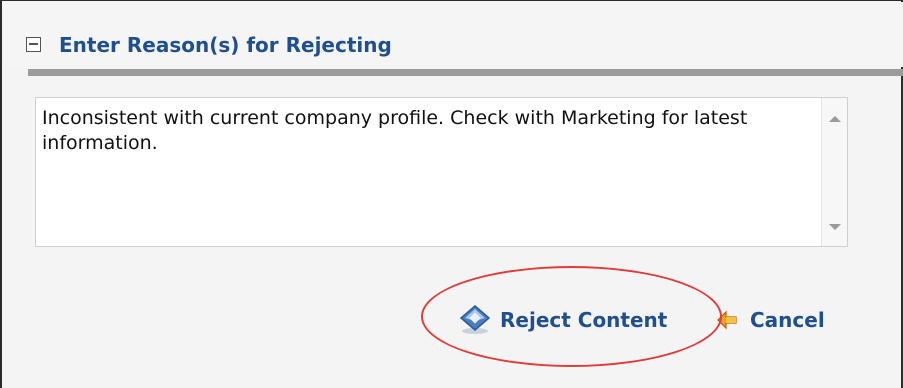  I want to click on panel-title: Enter Reason(s) for Rejecting, so click(225, 45).